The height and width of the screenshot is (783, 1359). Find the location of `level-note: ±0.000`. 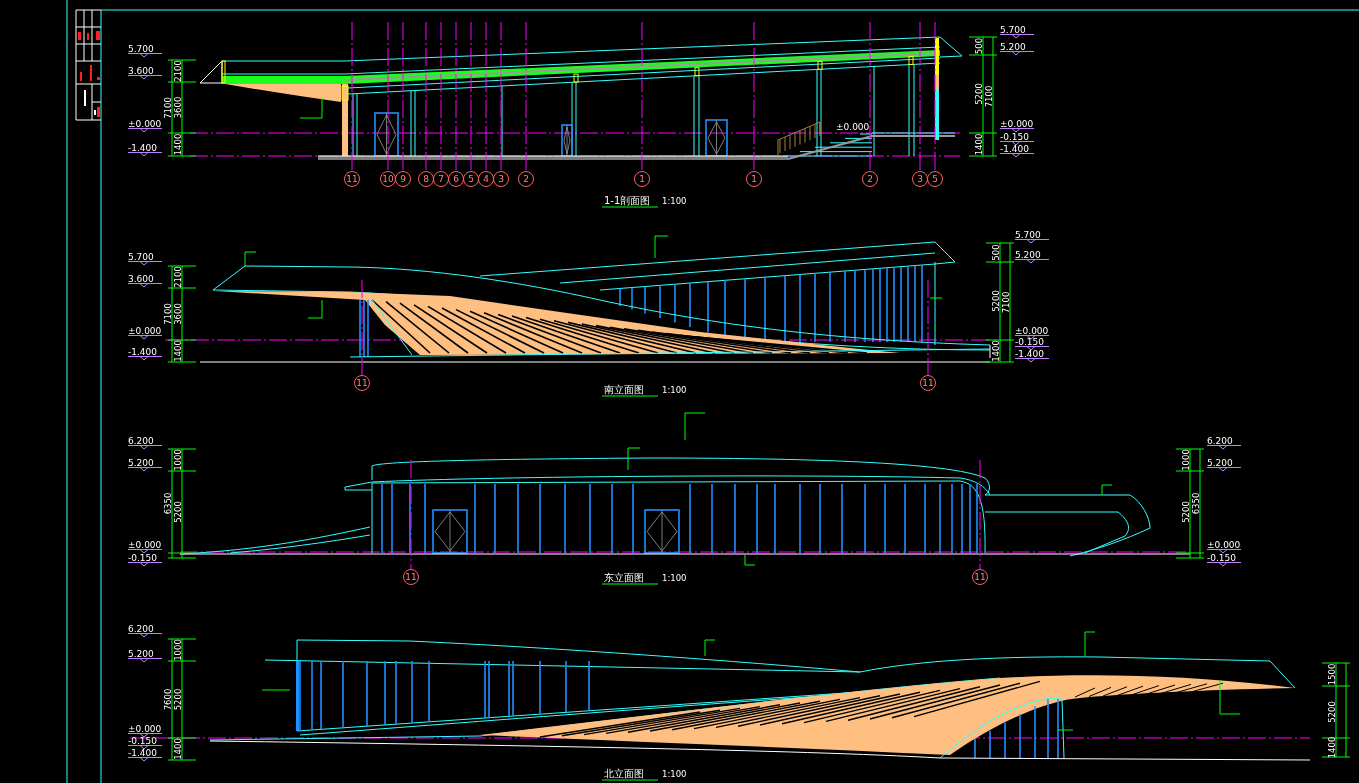

level-note: ±0.000 is located at coordinates (853, 127).